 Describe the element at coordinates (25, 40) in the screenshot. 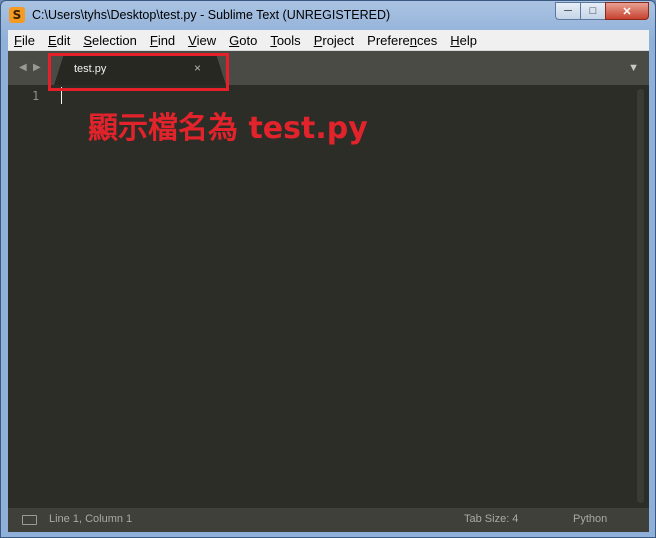

I see `menu-file: File` at that location.